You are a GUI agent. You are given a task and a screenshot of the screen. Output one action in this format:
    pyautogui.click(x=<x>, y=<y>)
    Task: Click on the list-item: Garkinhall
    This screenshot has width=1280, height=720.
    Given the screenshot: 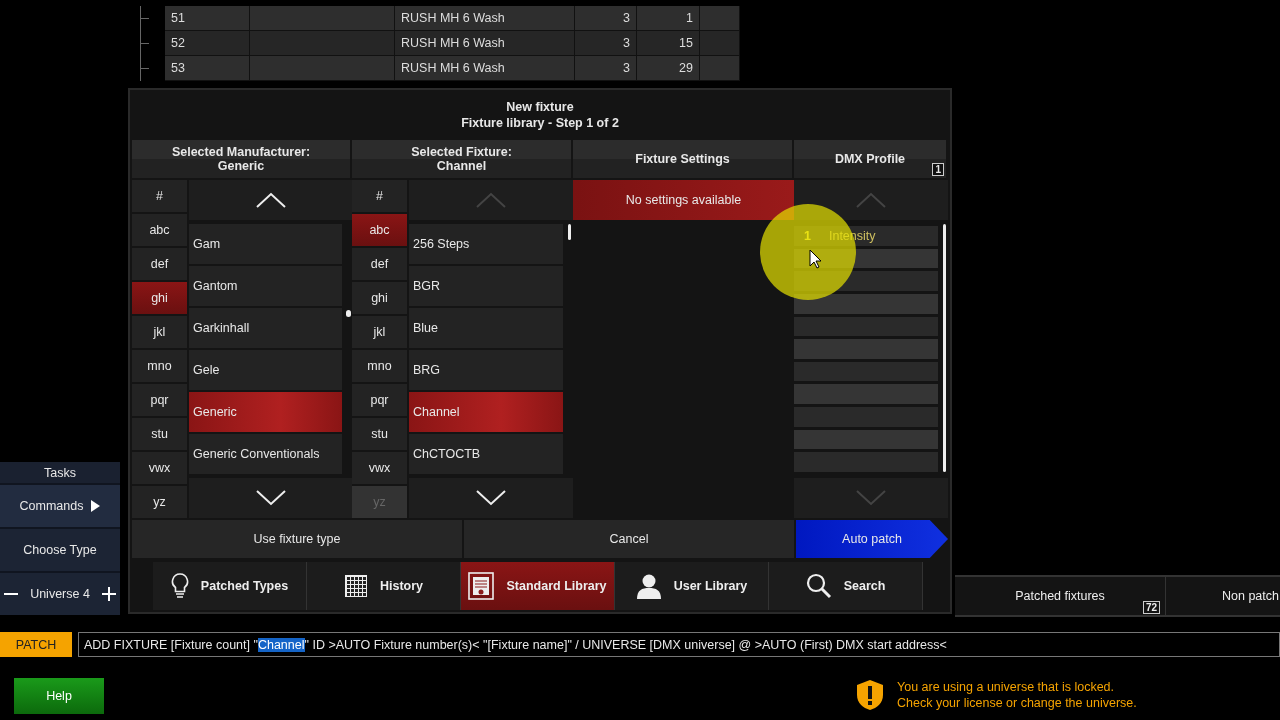 What is the action you would take?
    pyautogui.click(x=265, y=328)
    